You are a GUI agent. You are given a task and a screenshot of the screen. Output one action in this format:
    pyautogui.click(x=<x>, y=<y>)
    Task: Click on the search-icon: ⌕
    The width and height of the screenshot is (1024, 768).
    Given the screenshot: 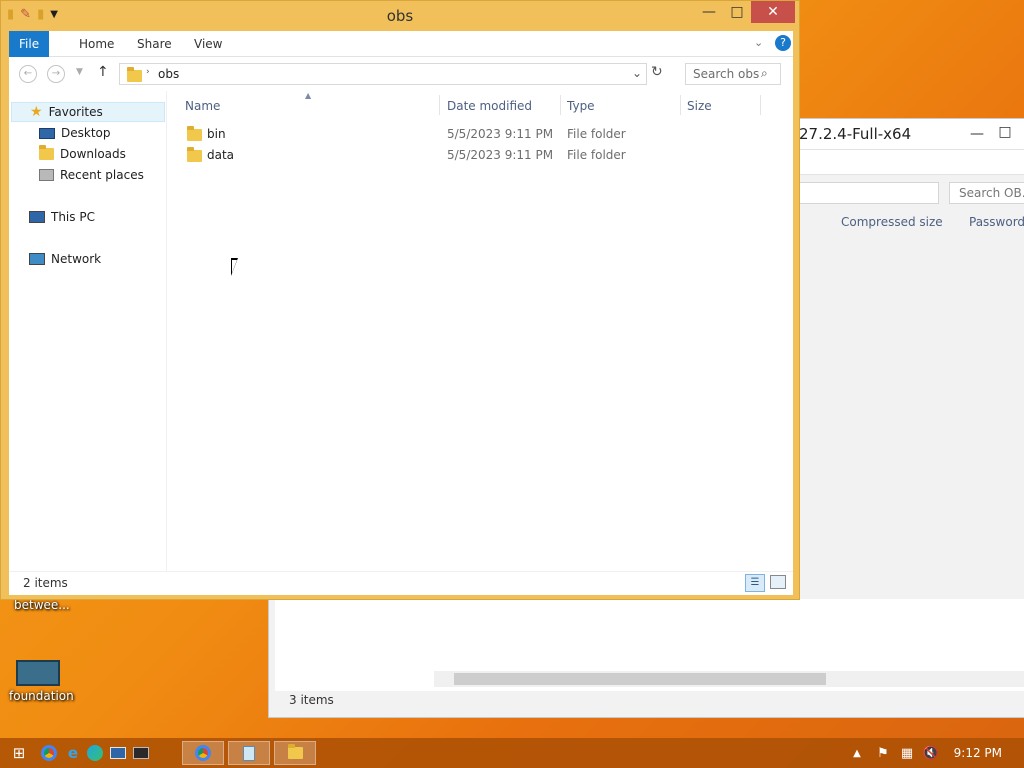 What is the action you would take?
    pyautogui.click(x=764, y=73)
    